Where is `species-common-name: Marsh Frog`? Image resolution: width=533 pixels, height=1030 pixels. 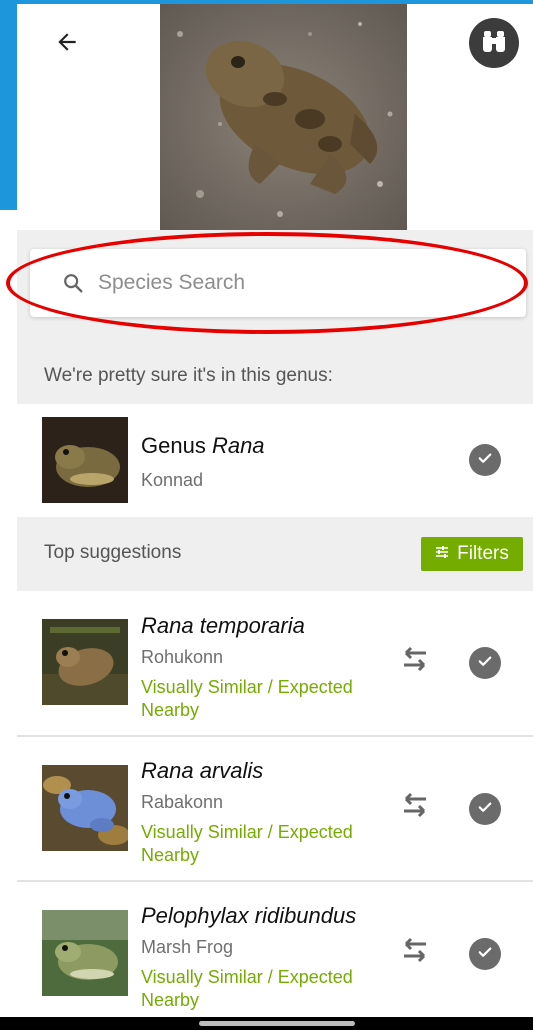
species-common-name: Marsh Frog is located at coordinates (187, 947).